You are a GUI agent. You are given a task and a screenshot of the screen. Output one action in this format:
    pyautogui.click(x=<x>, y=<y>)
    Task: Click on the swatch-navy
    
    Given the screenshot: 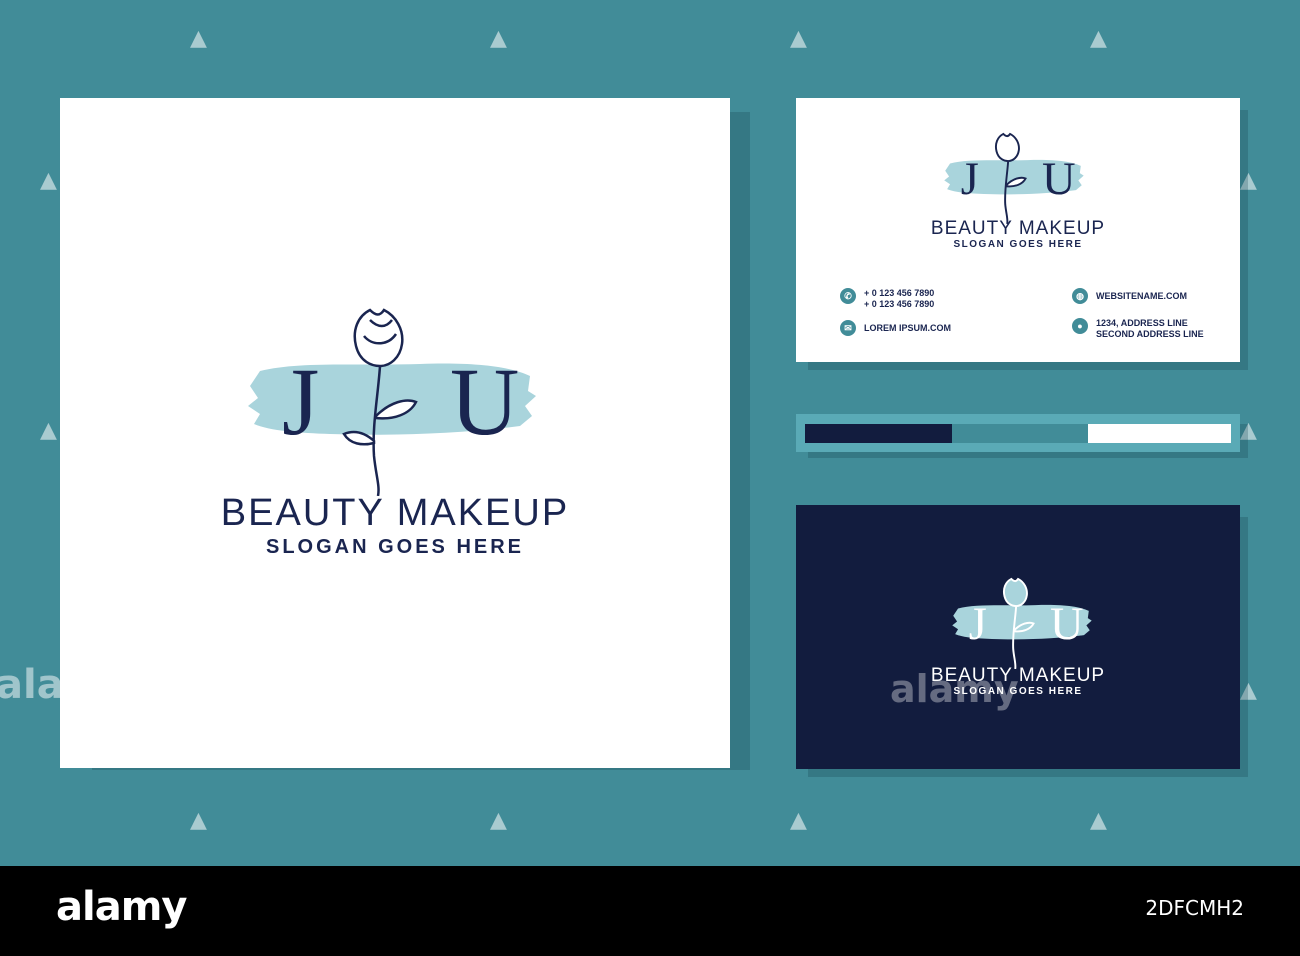 What is the action you would take?
    pyautogui.click(x=878, y=433)
    